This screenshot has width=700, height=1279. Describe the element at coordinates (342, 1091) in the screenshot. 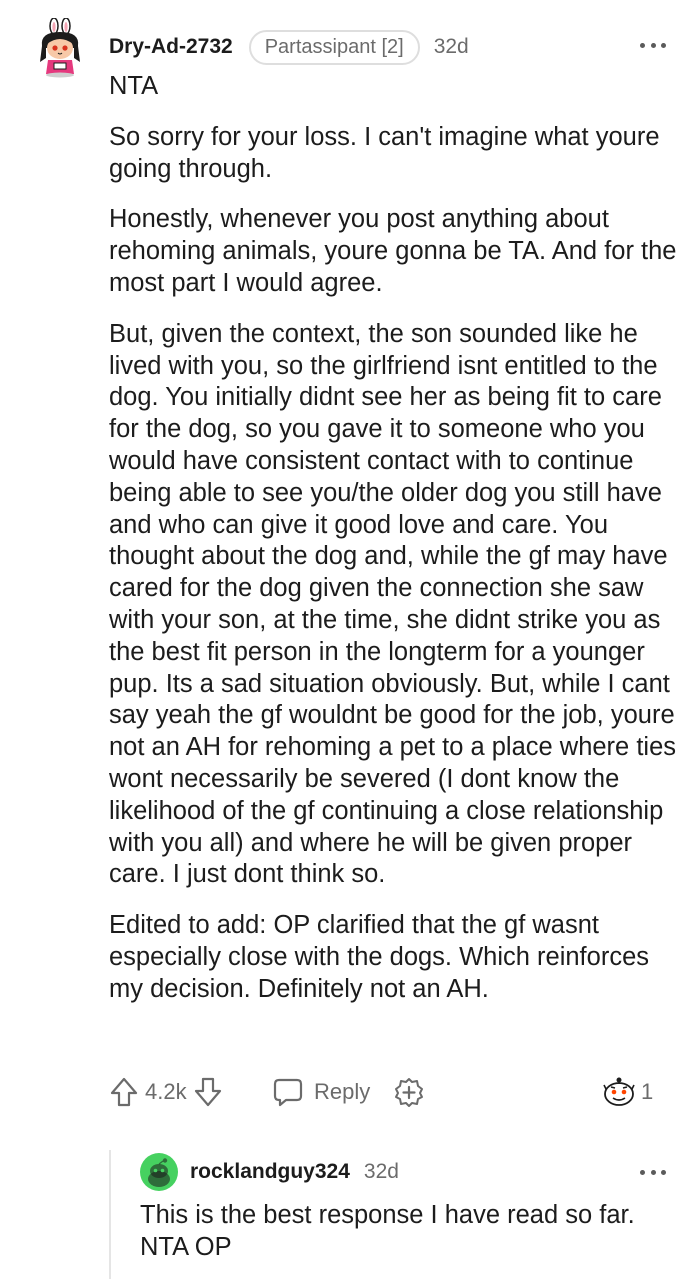

I see `reply-label: Reply` at that location.